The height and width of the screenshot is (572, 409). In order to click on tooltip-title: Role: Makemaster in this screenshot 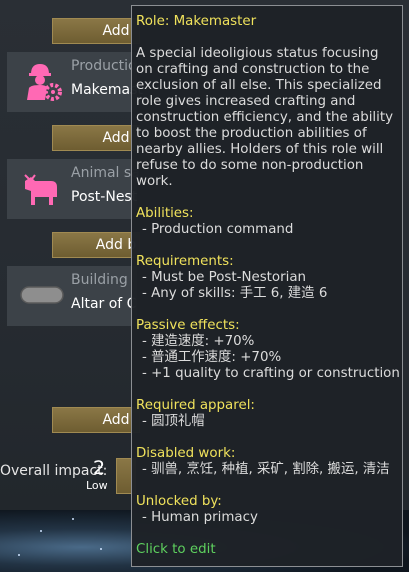, I will do `click(196, 21)`.